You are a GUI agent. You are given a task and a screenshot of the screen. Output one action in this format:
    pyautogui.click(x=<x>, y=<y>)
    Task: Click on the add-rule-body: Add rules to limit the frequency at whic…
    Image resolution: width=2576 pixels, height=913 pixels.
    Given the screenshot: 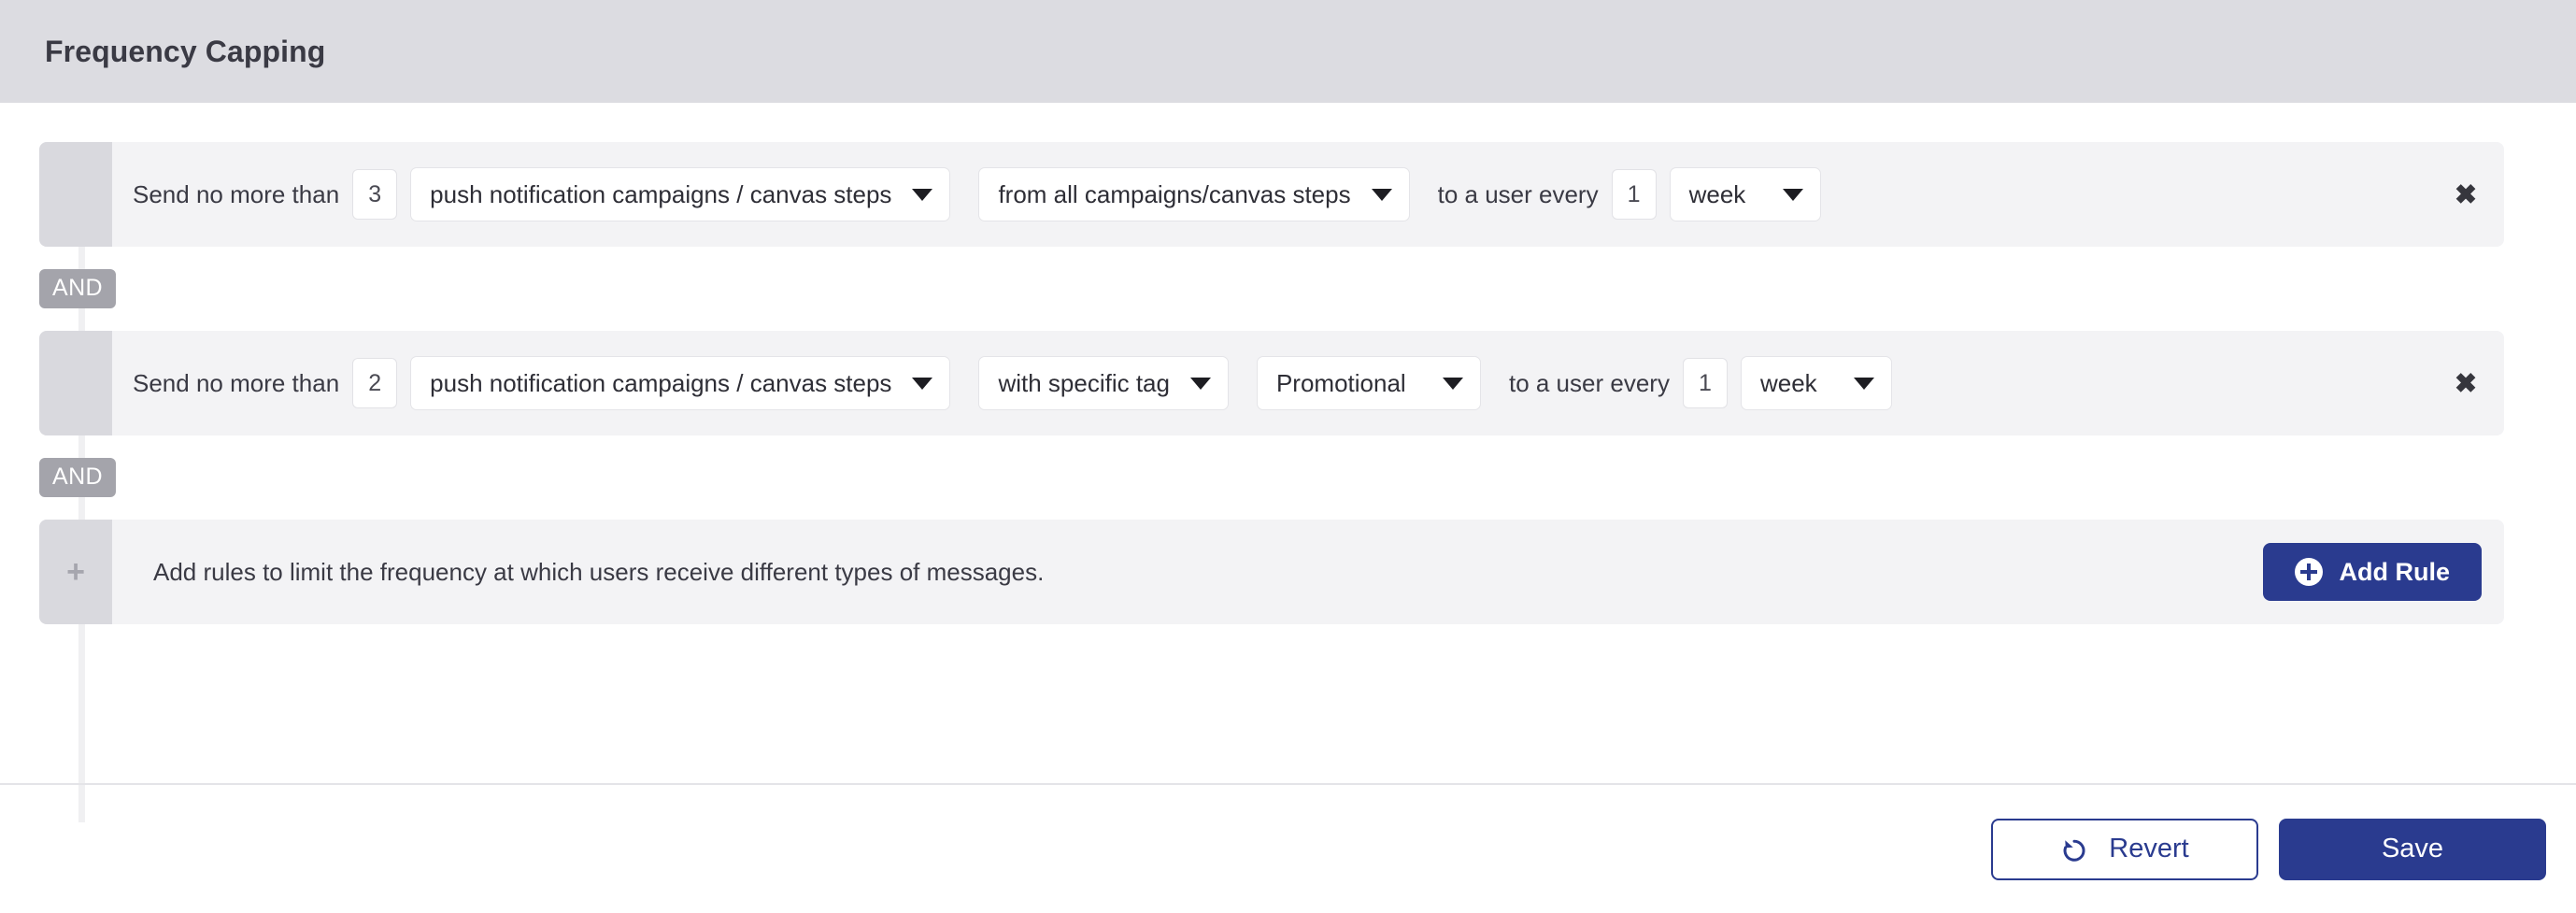 What is the action you would take?
    pyautogui.click(x=1308, y=572)
    